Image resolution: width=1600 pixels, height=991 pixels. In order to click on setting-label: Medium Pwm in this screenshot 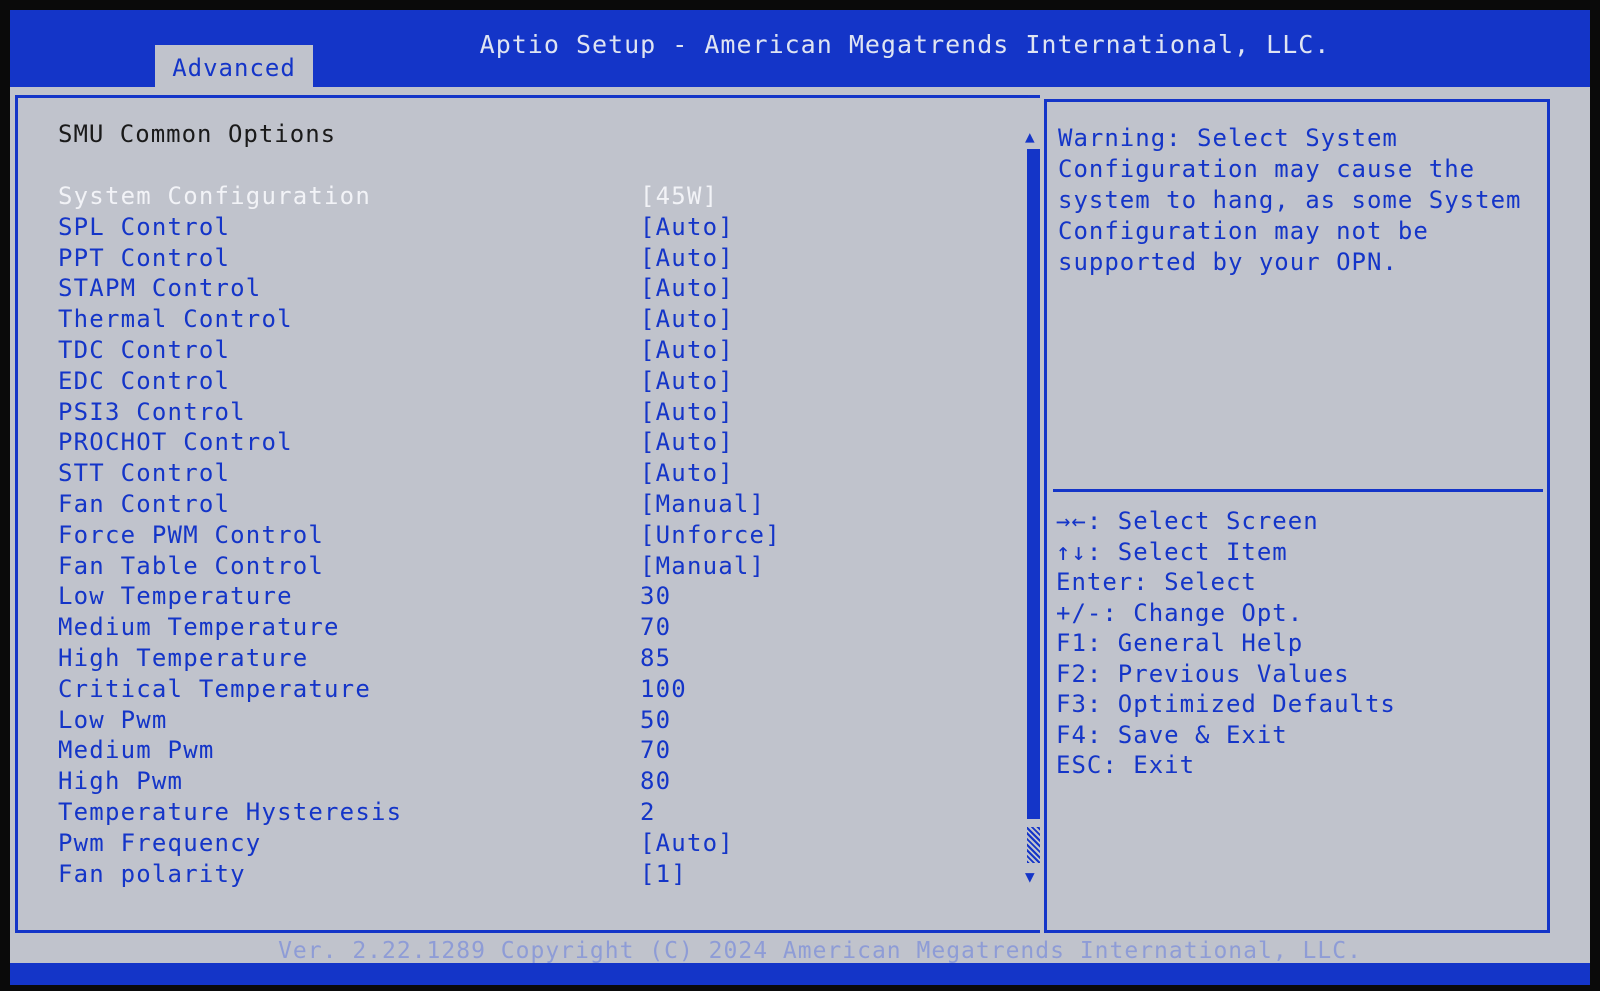, I will do `click(136, 750)`.